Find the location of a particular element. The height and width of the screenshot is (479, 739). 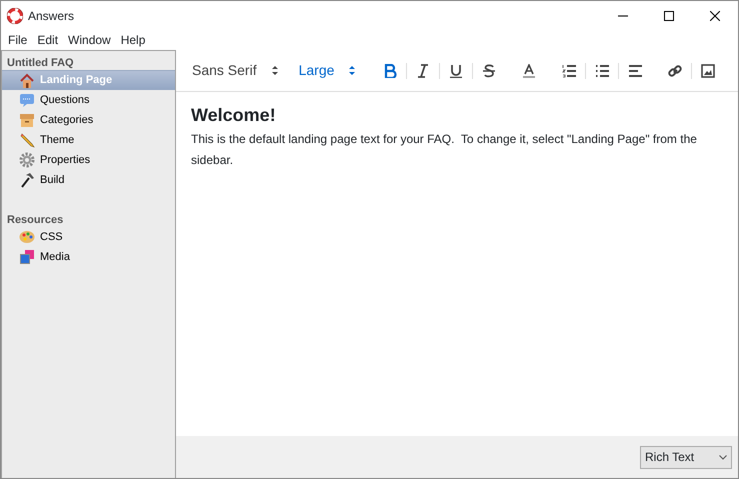

menu-item: Help is located at coordinates (133, 40).